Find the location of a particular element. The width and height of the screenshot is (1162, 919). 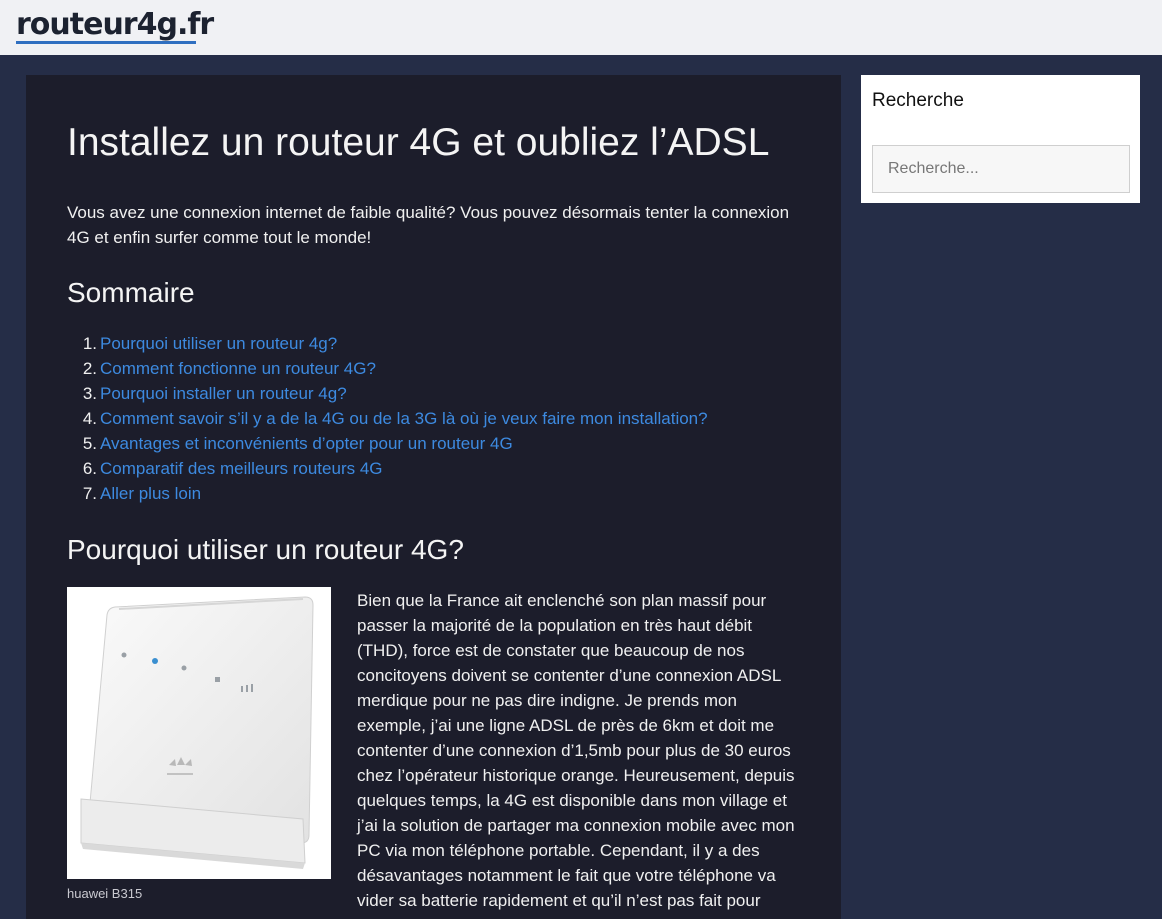

section-heading: Pourquoi utiliser un routeur 4G? is located at coordinates (265, 549).